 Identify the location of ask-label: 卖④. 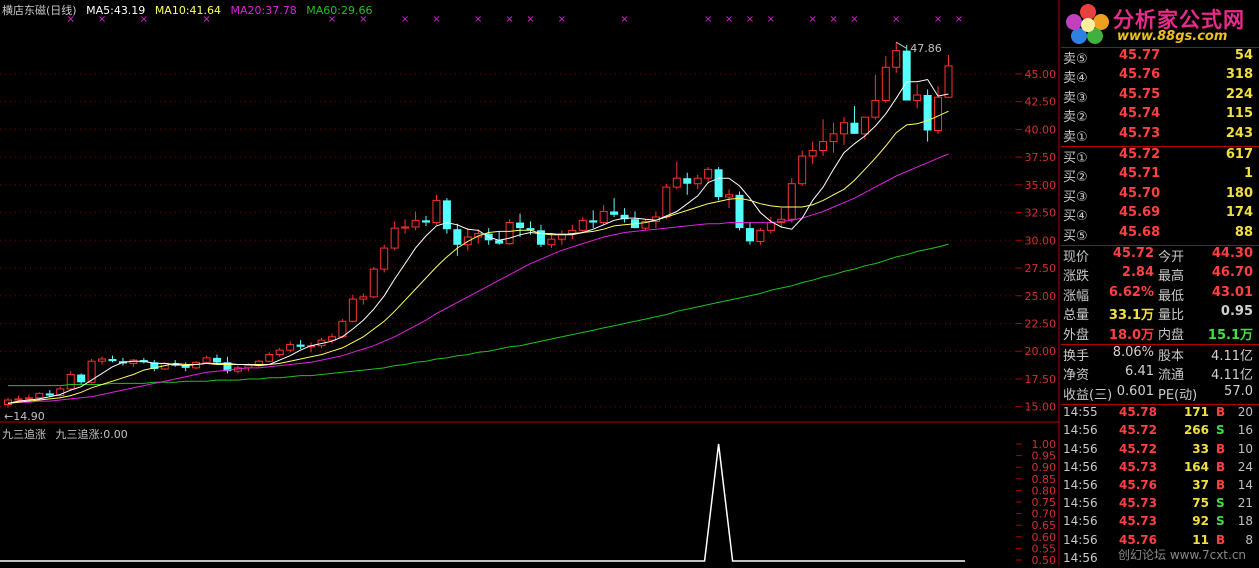
(1075, 79).